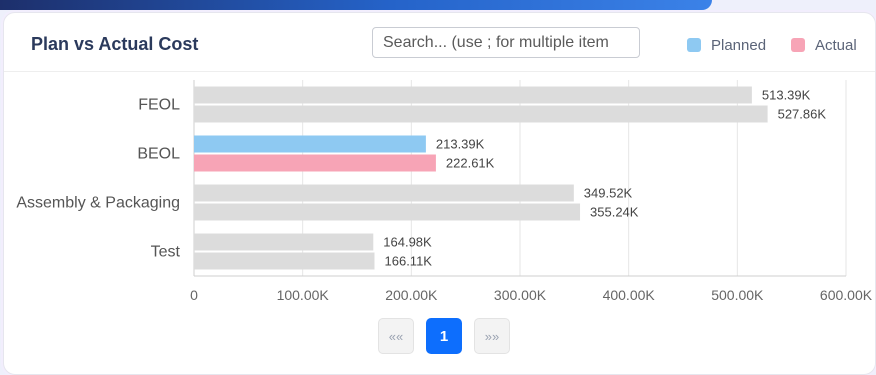  Describe the element at coordinates (608, 193) in the screenshot. I see `data-label: 349.52K` at that location.